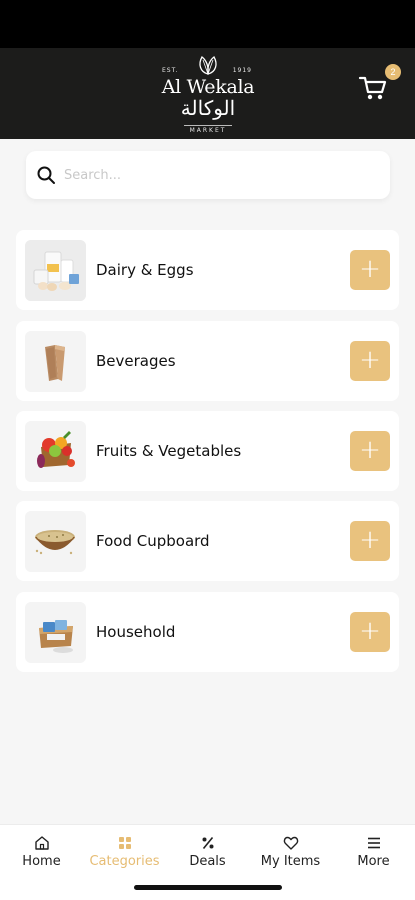 This screenshot has width=415, height=900. I want to click on search-input, so click(219, 175).